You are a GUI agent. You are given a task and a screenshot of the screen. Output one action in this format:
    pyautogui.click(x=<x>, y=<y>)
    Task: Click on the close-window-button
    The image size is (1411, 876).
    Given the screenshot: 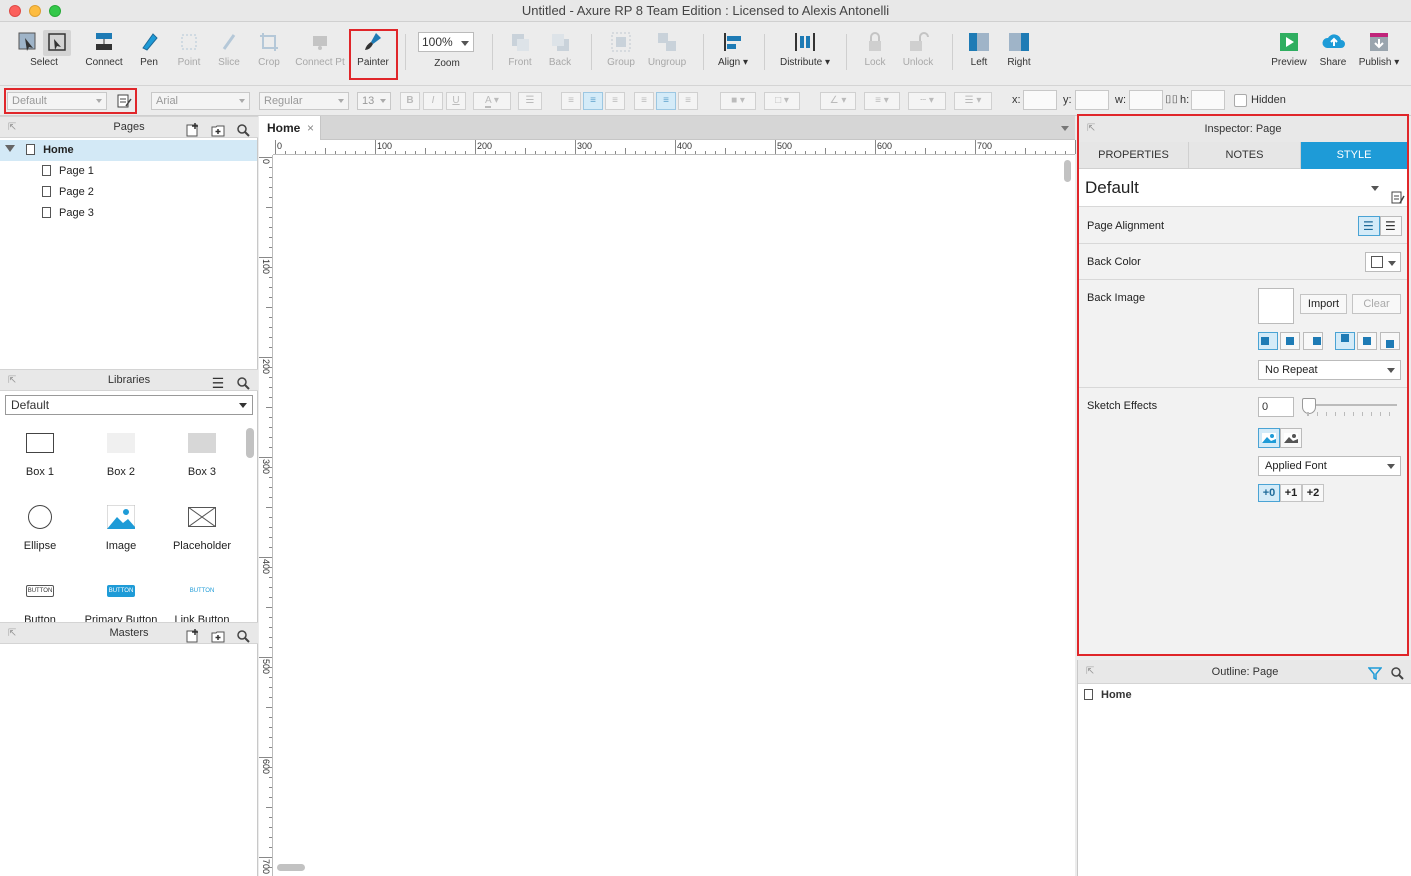 What is the action you would take?
    pyautogui.click(x=15, y=11)
    